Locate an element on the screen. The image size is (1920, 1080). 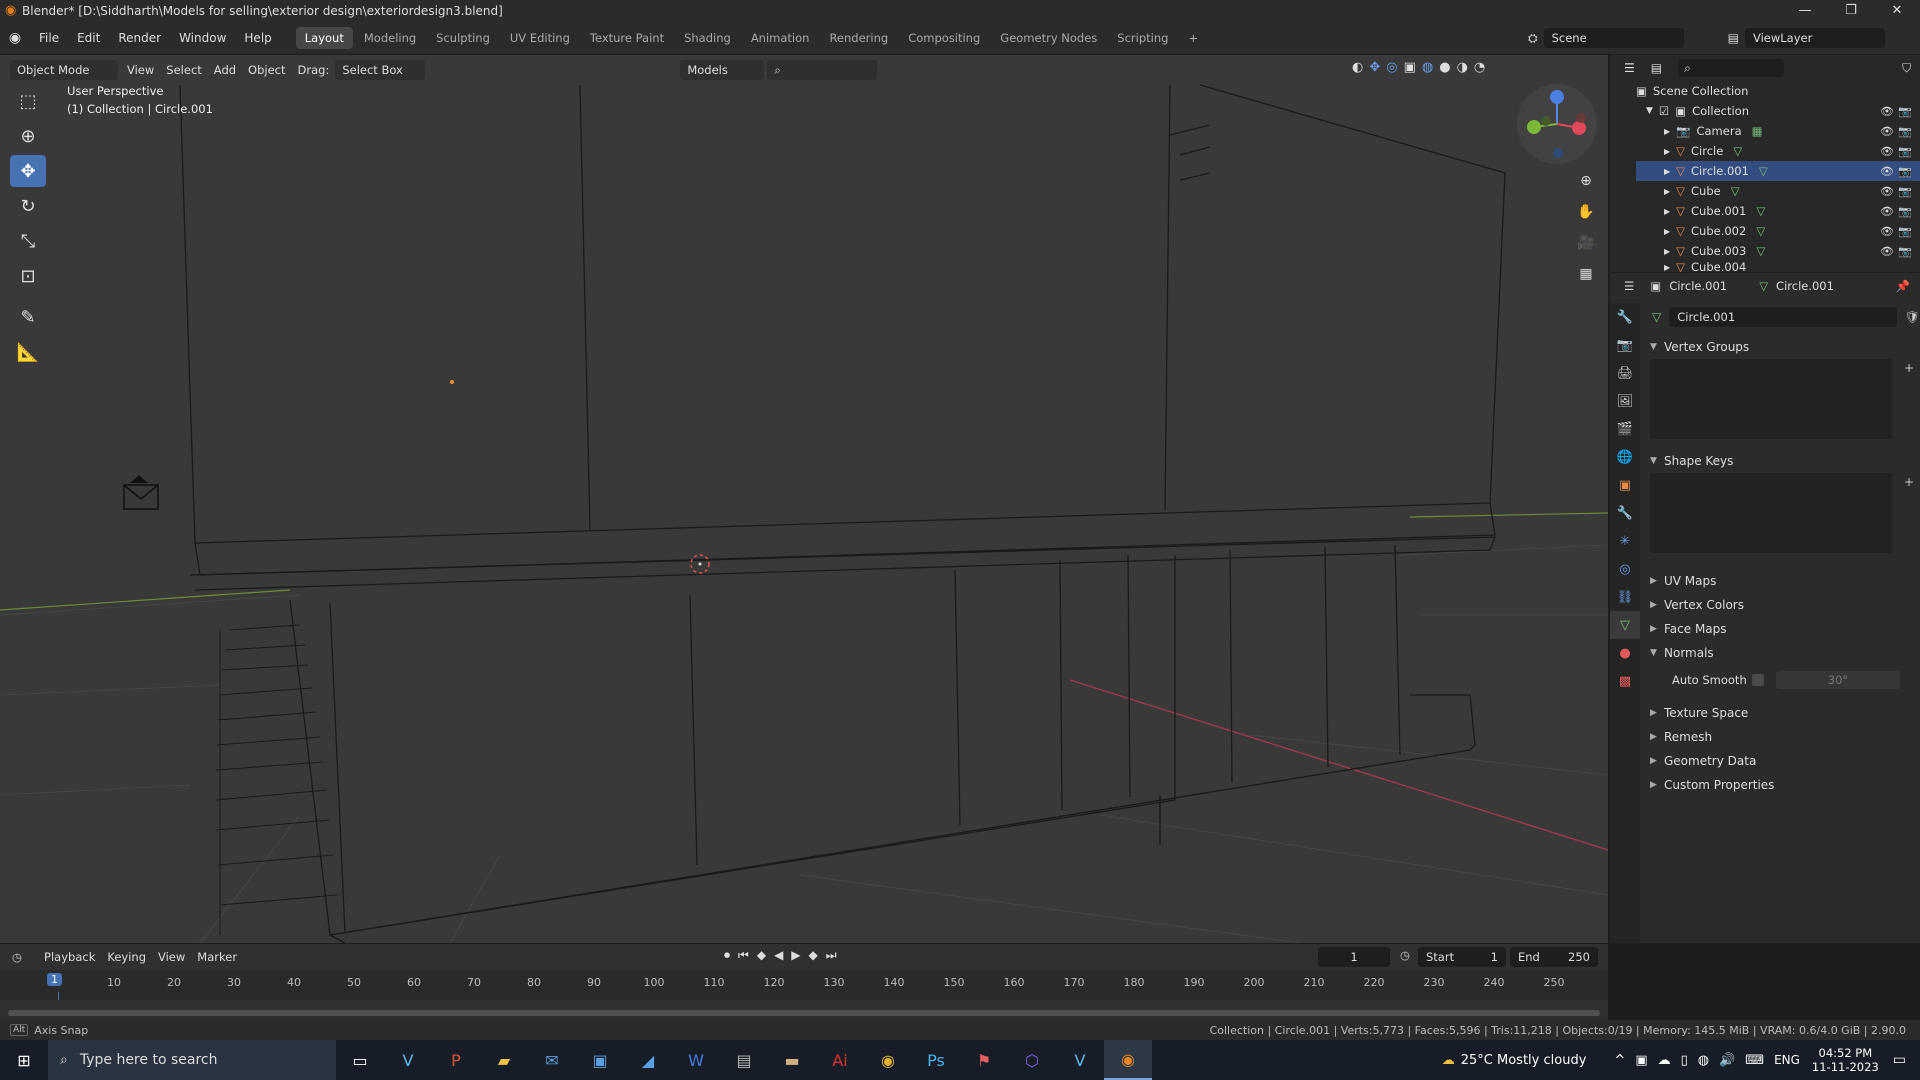
list-item: ▶ ▽ Cube.003 ▽ 👁 📷 is located at coordinates (1778, 251).